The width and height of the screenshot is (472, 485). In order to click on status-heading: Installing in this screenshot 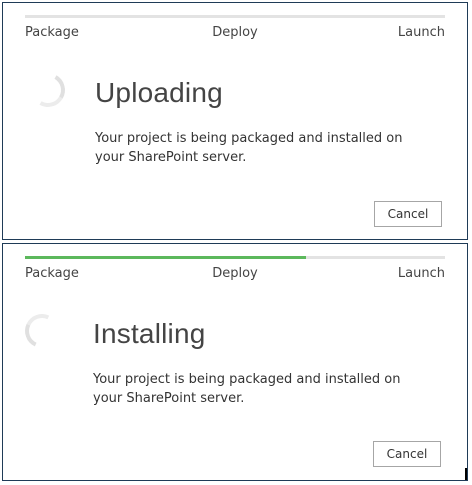, I will do `click(149, 333)`.